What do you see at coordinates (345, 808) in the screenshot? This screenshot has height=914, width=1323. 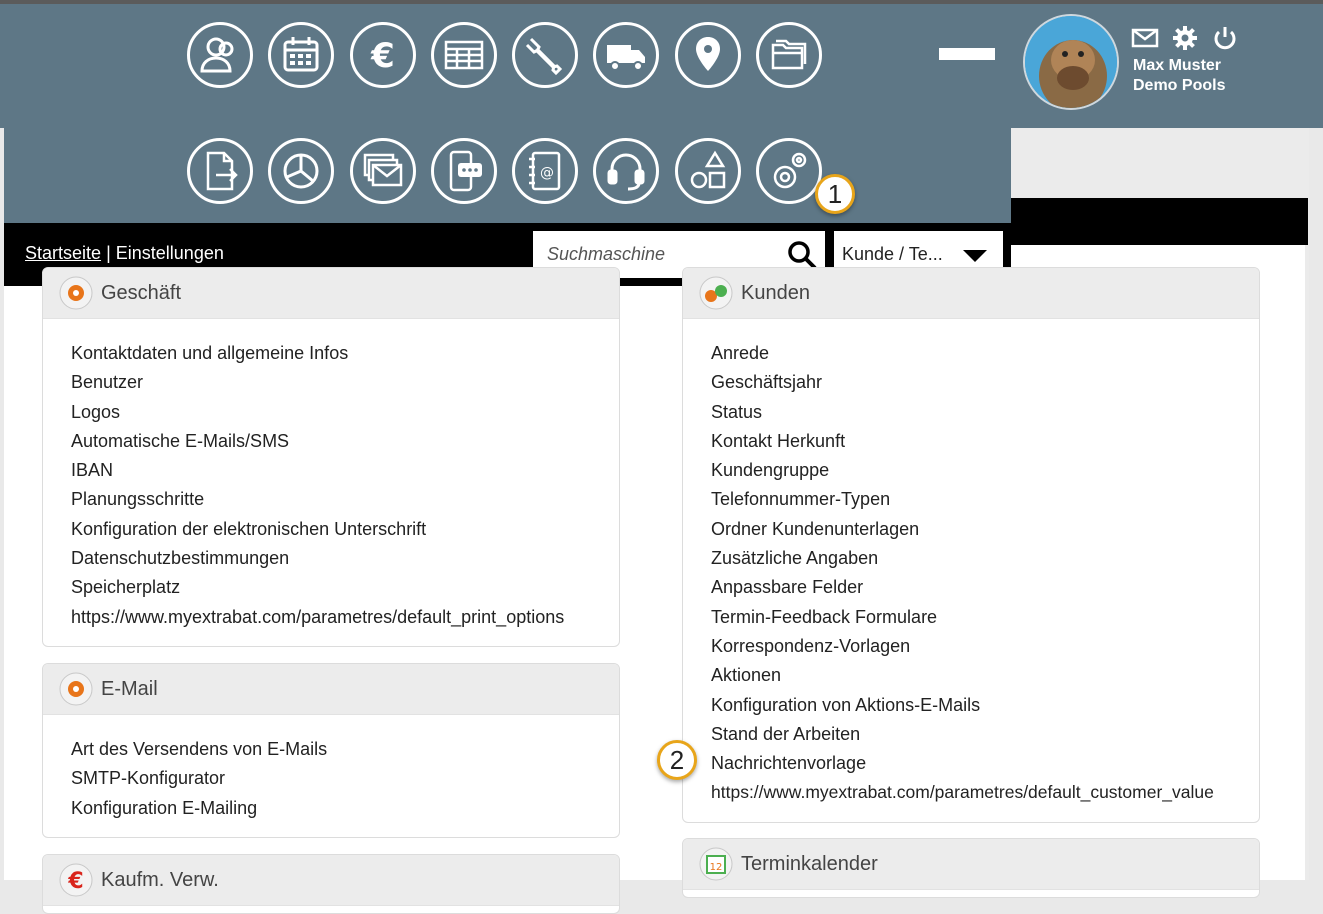 I see `list-item: Konfiguration E-Mailing` at bounding box center [345, 808].